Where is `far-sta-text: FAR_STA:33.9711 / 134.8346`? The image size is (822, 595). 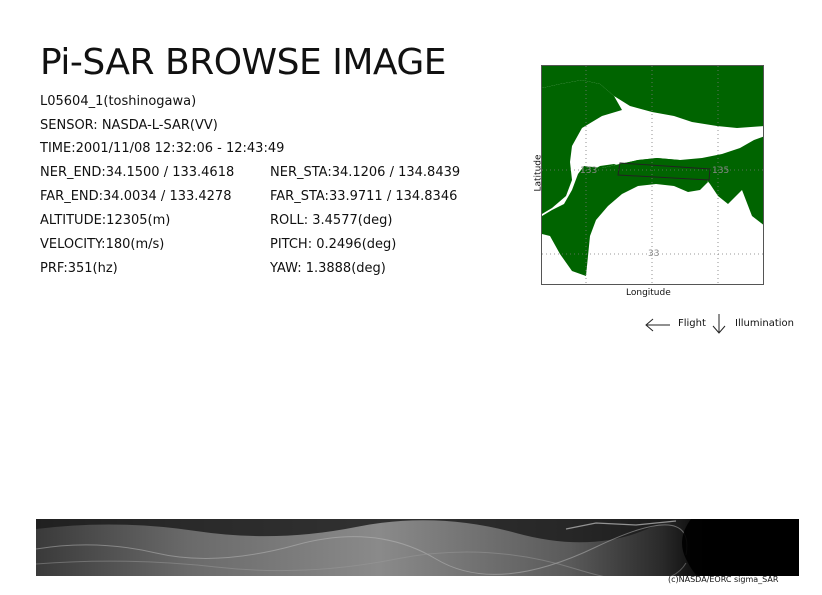
far-sta-text: FAR_STA:33.9711 / 134.8346 is located at coordinates (364, 196).